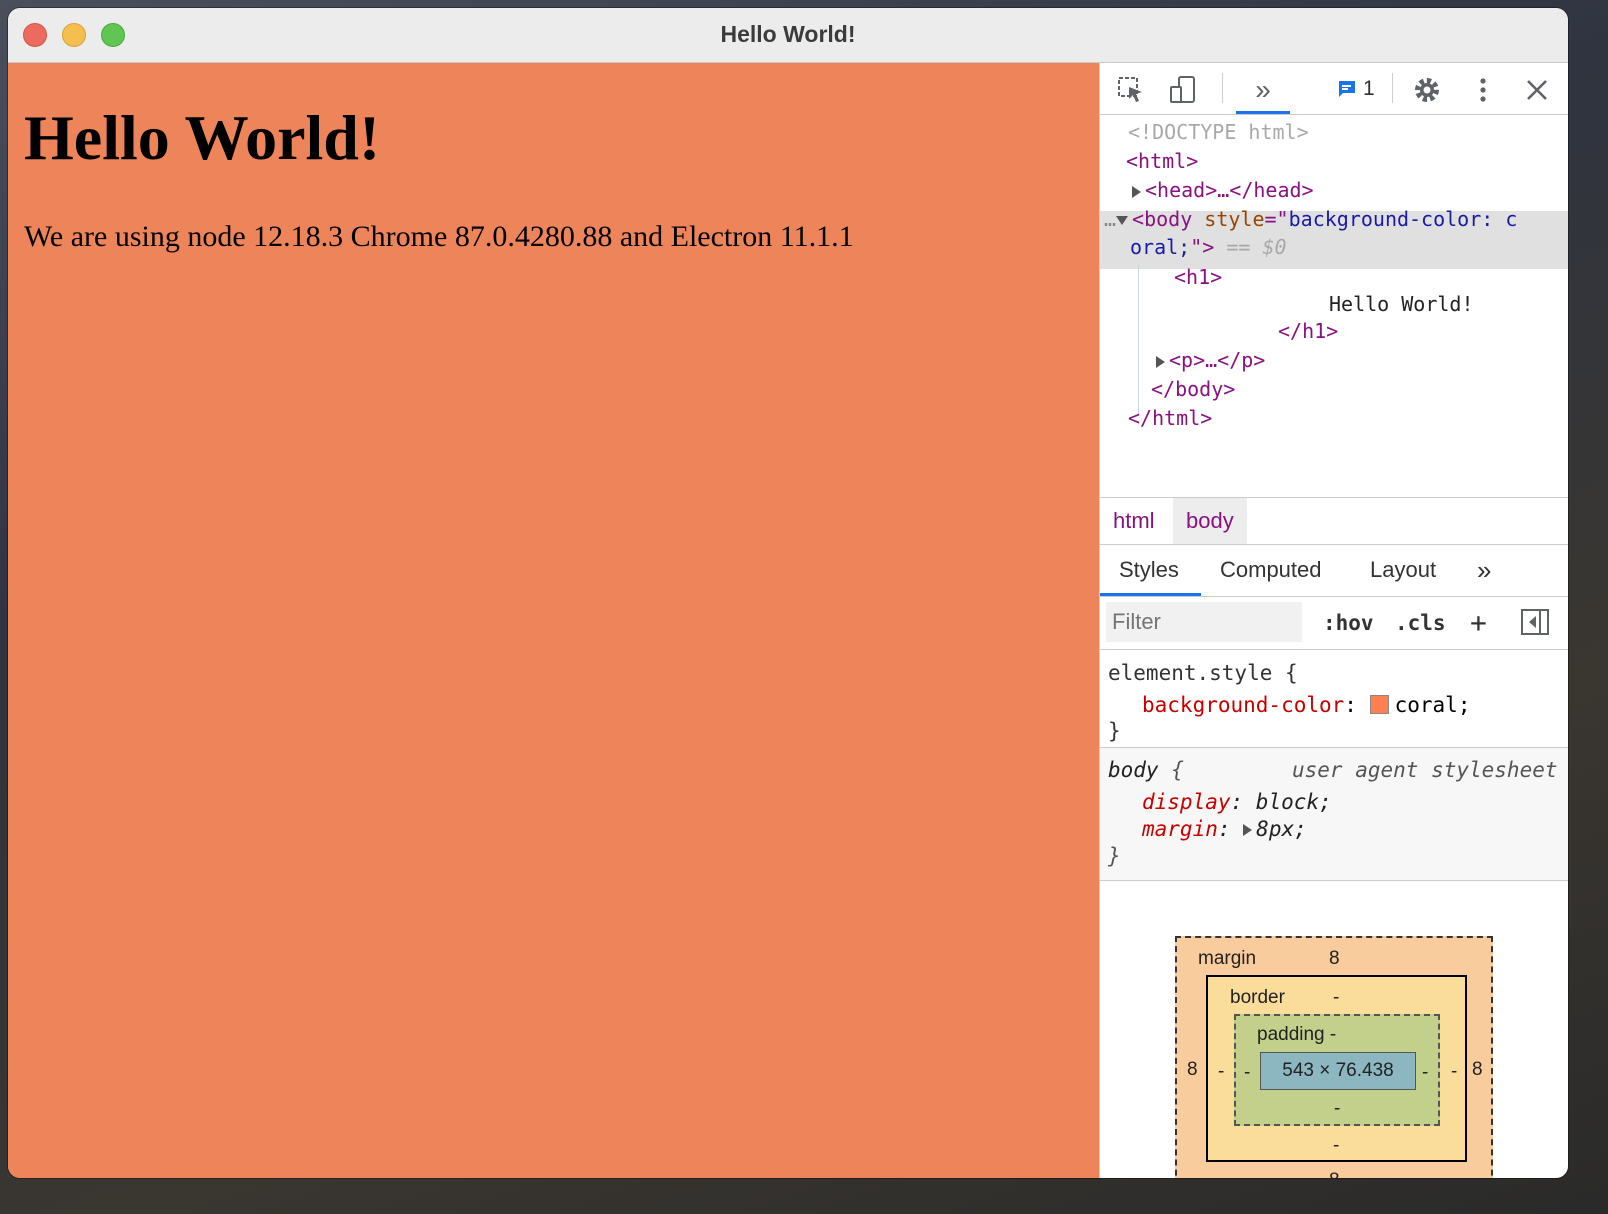 The width and height of the screenshot is (1608, 1214). Describe the element at coordinates (1192, 1070) in the screenshot. I see `margin-left-value: 8` at that location.